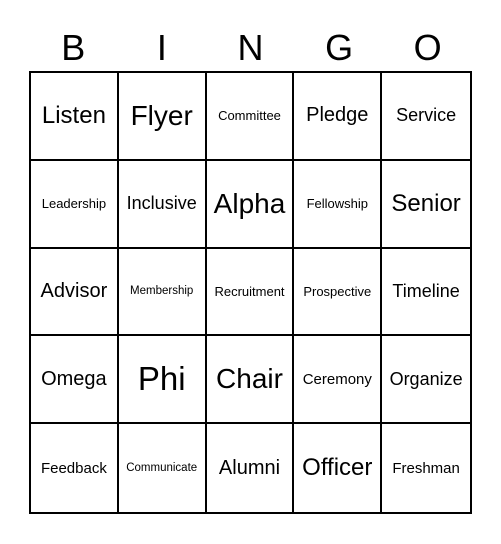 This screenshot has width=501, height=544. Describe the element at coordinates (162, 204) in the screenshot. I see `bingo-cell: Inclusive` at that location.